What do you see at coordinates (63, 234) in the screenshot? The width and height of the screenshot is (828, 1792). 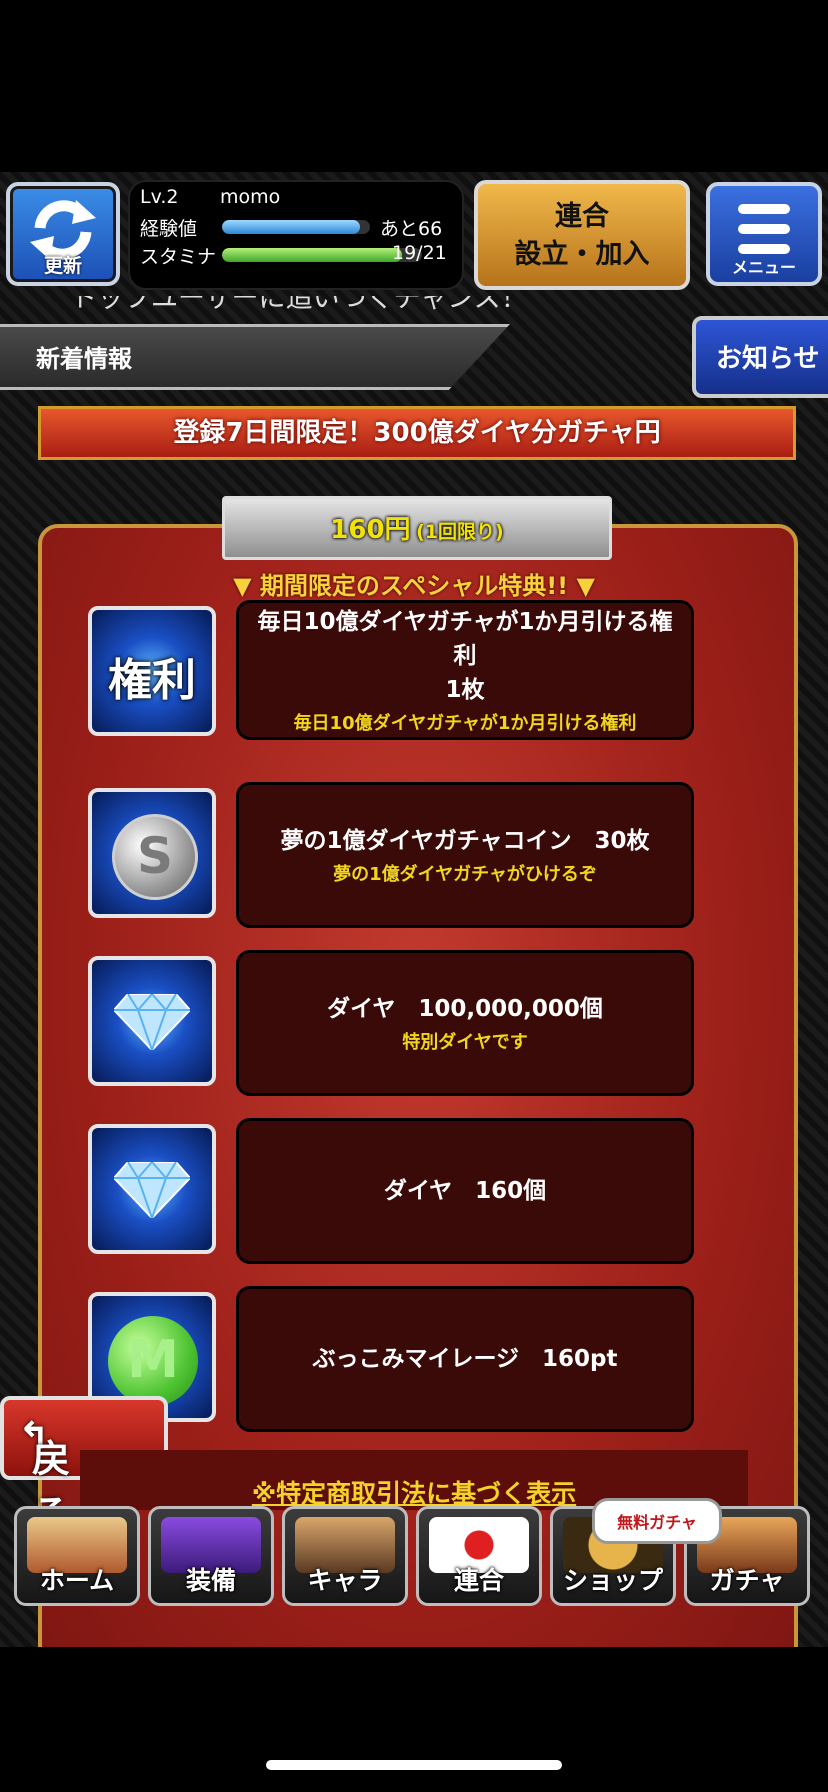 I see `refresh-button: 更新` at bounding box center [63, 234].